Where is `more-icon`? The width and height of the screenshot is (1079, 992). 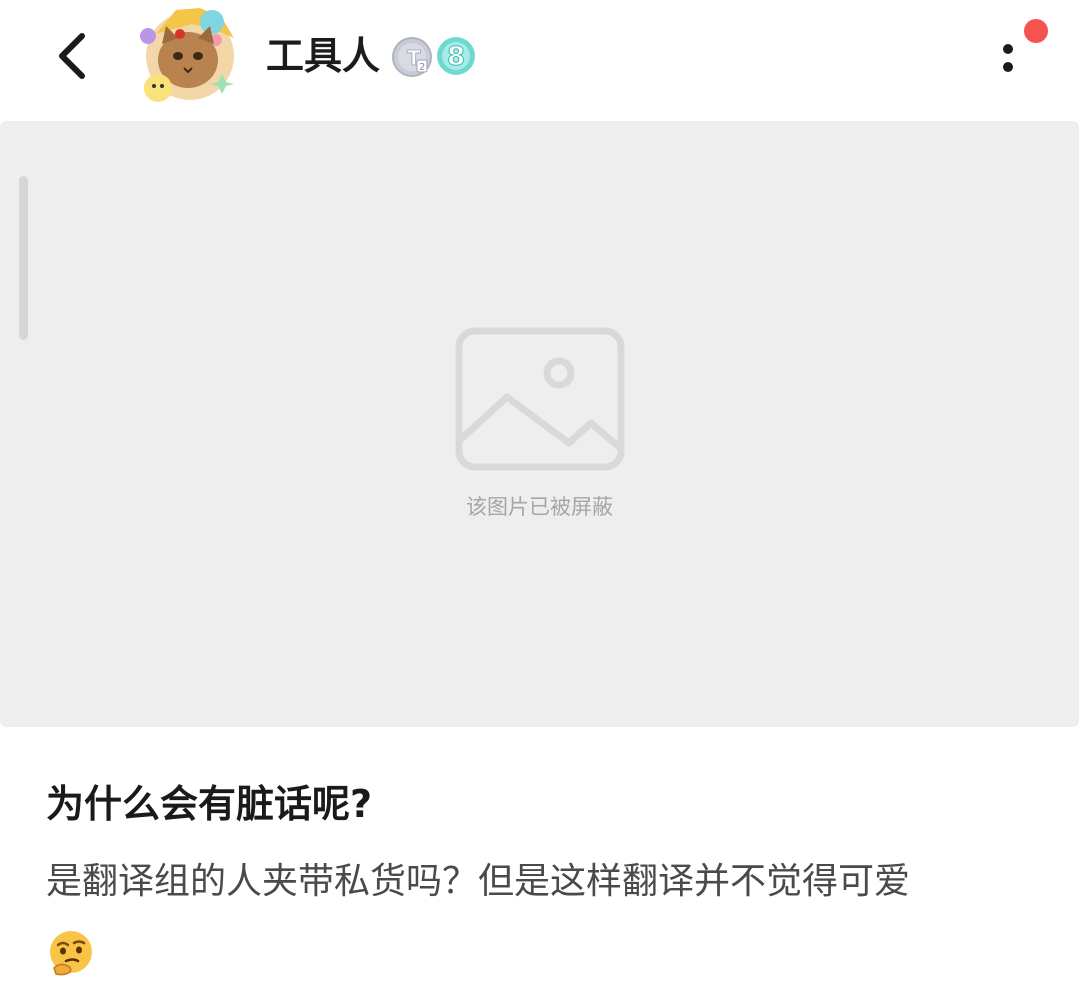
more-icon is located at coordinates (1008, 58).